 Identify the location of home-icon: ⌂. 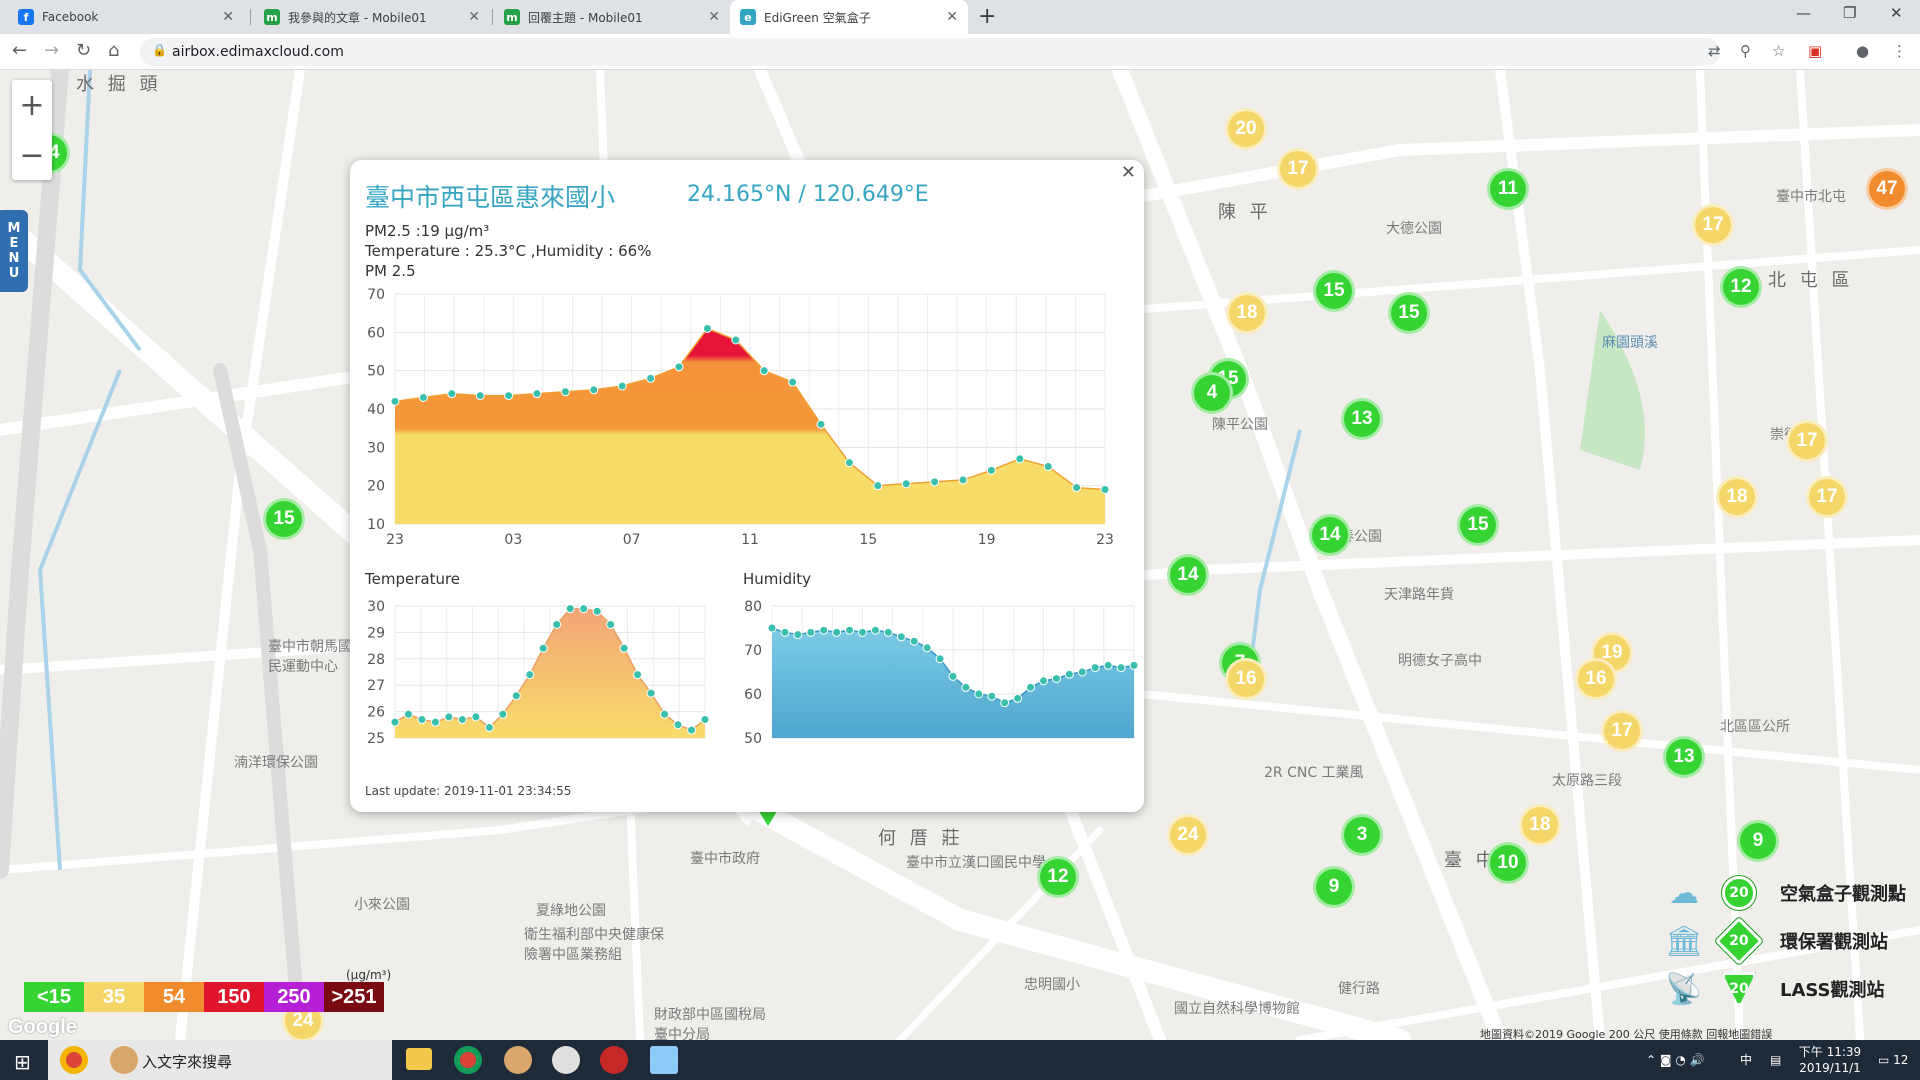
(113, 50).